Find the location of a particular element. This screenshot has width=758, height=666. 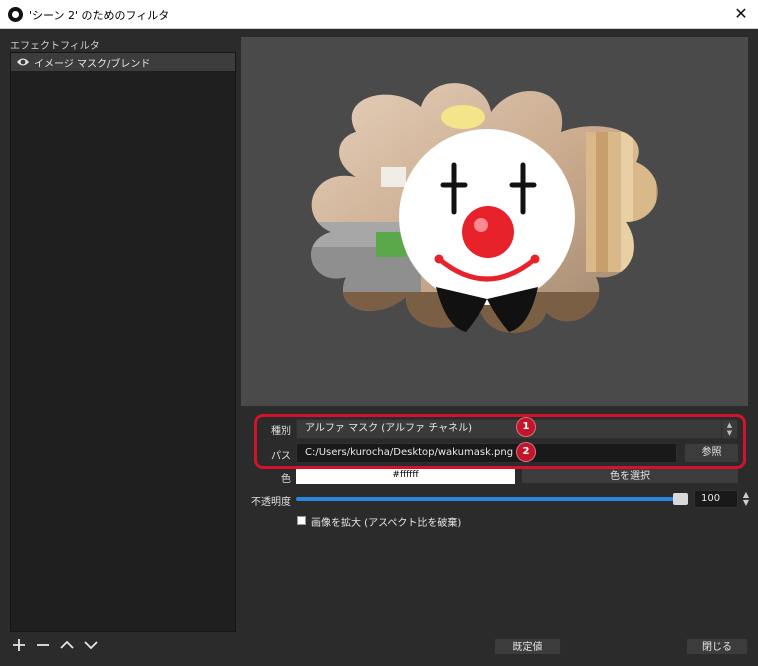

filter-item-image-mask: イメージ マスク/ブレンド is located at coordinates (123, 62).